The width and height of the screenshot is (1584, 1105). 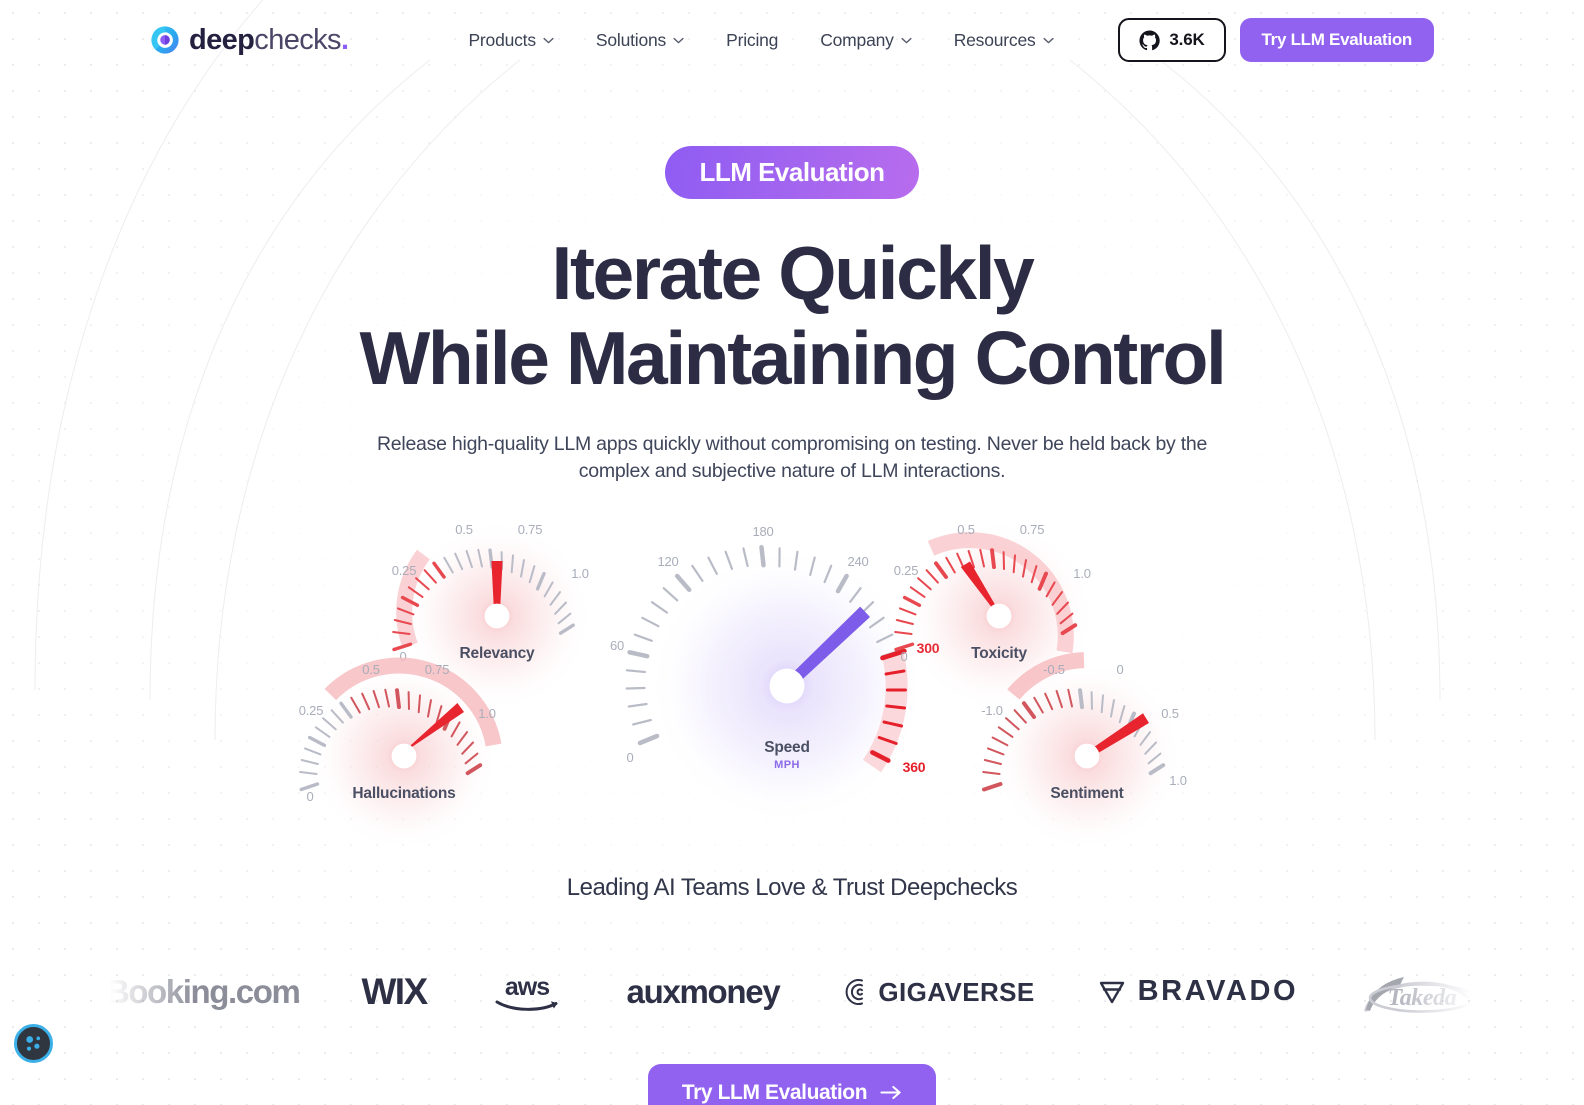 I want to click on logo-wix: WIX, so click(x=394, y=992).